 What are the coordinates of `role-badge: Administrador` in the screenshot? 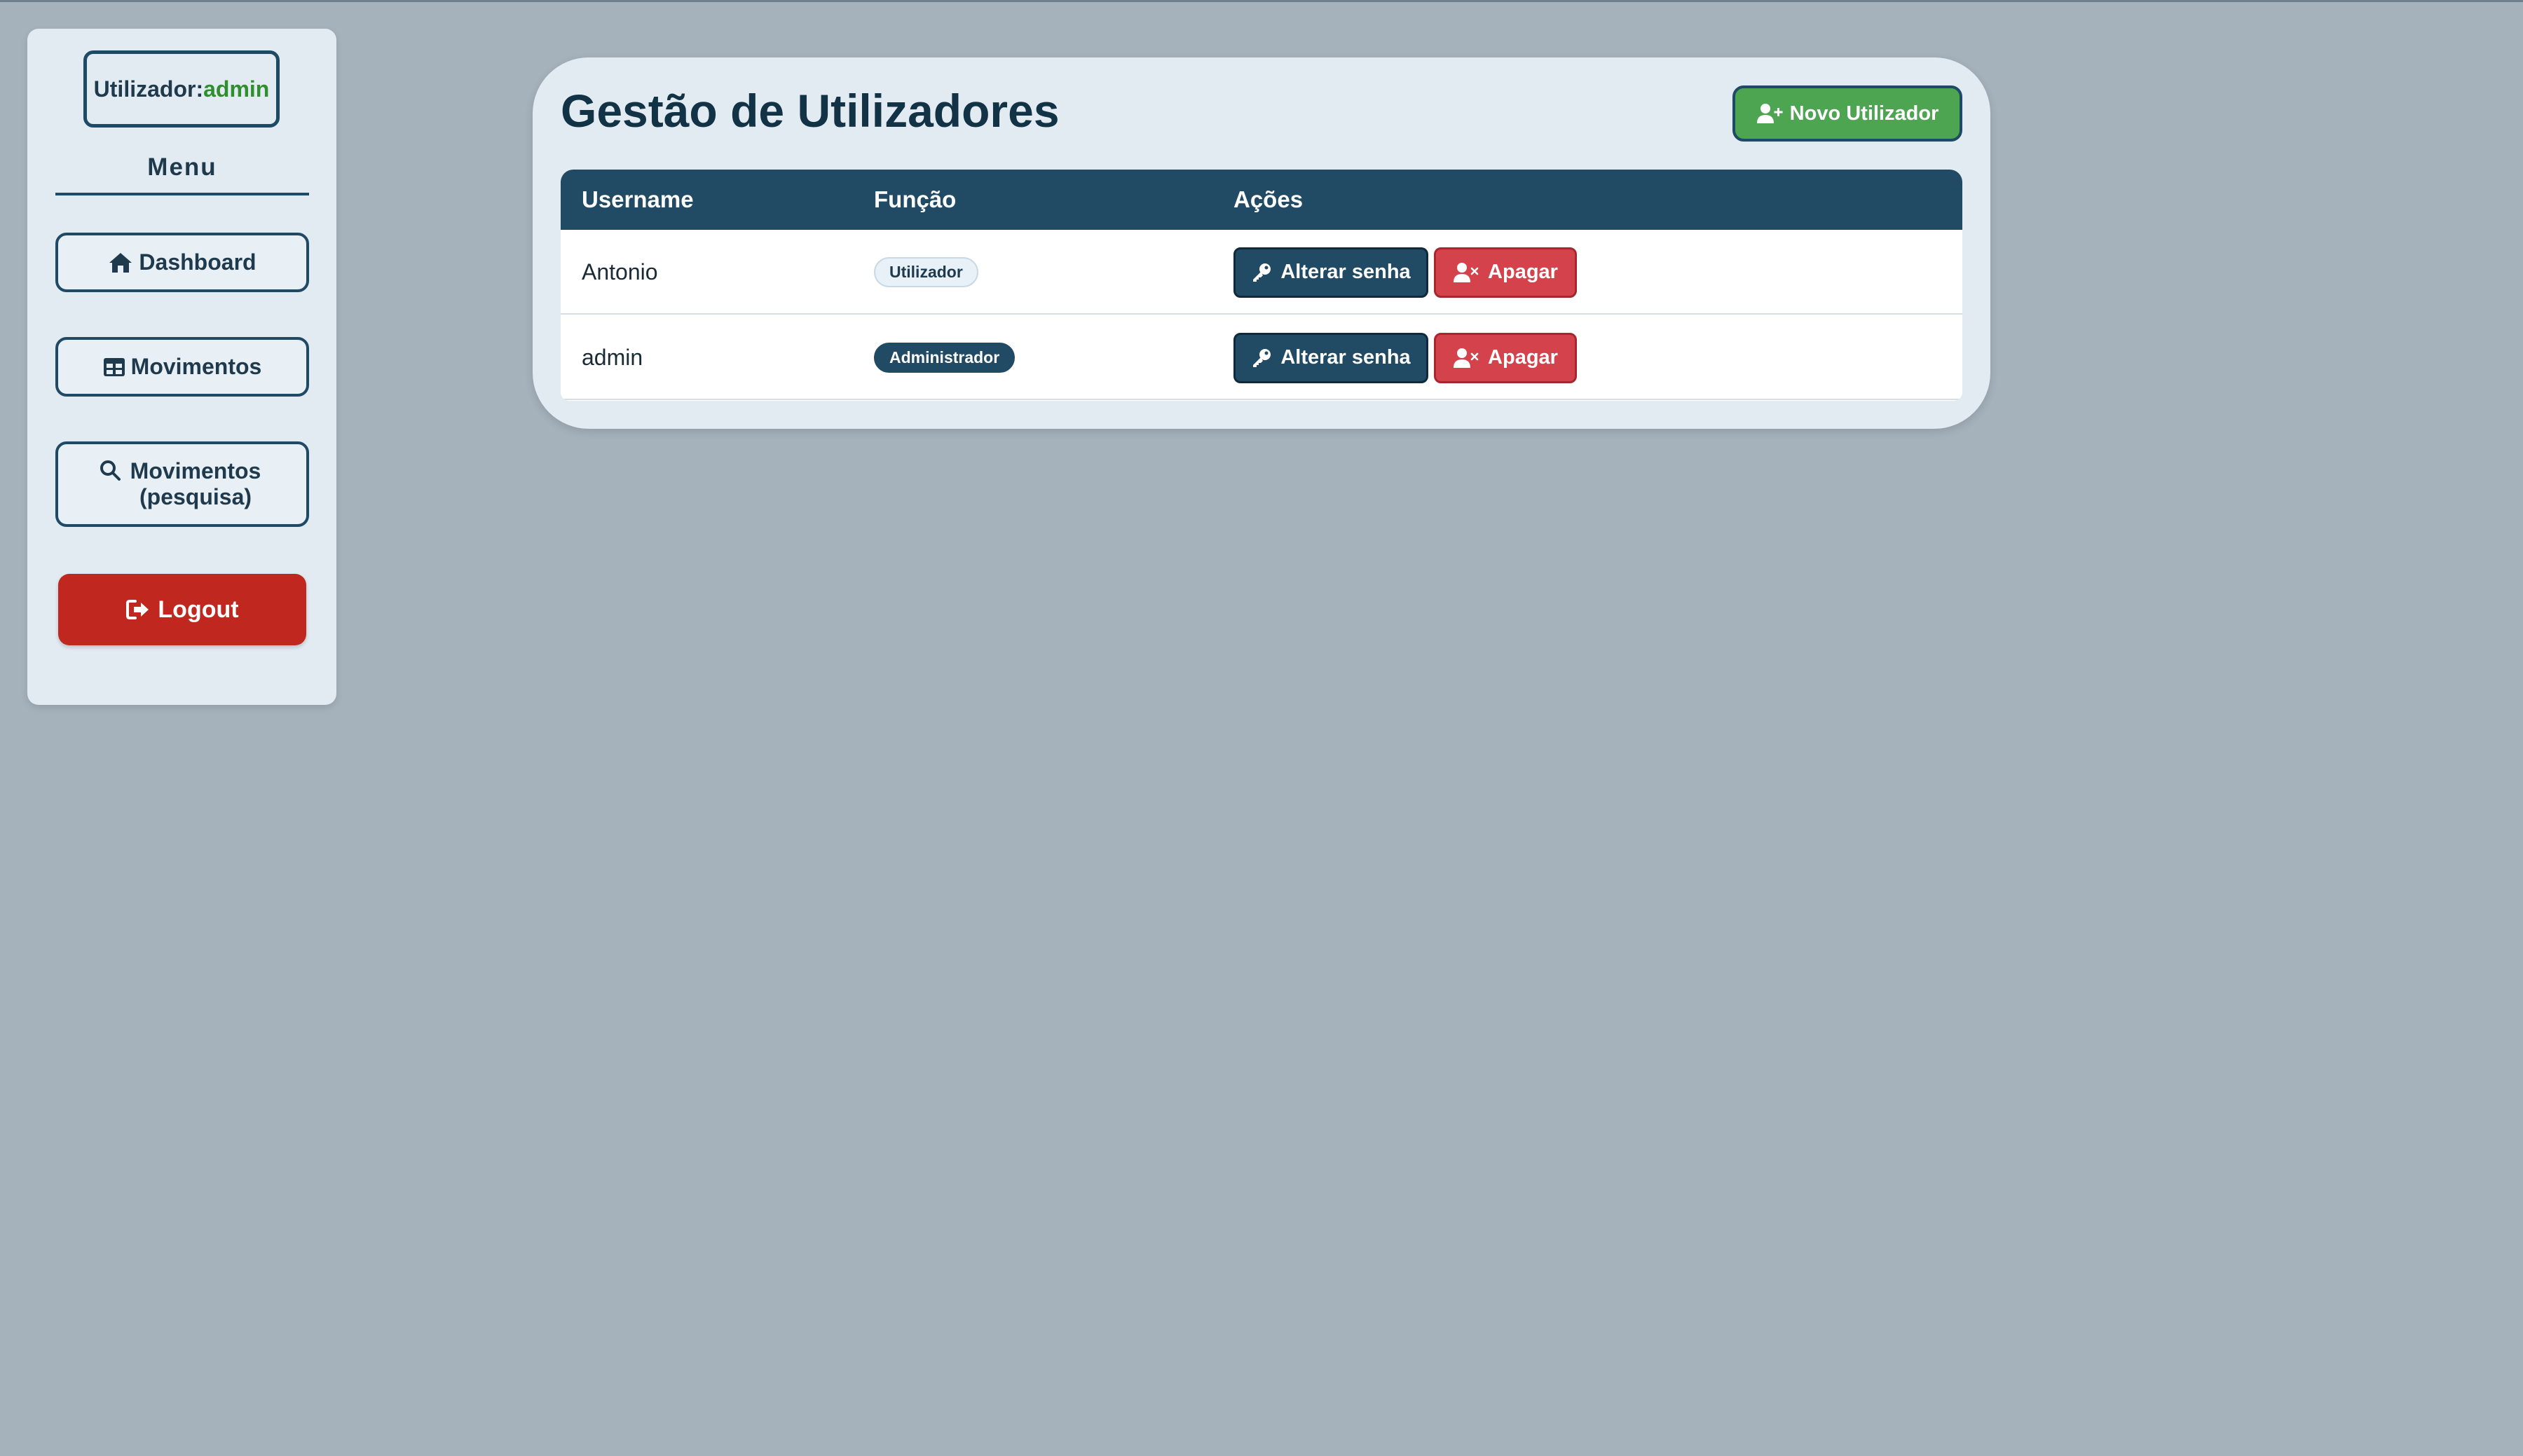 It's located at (945, 358).